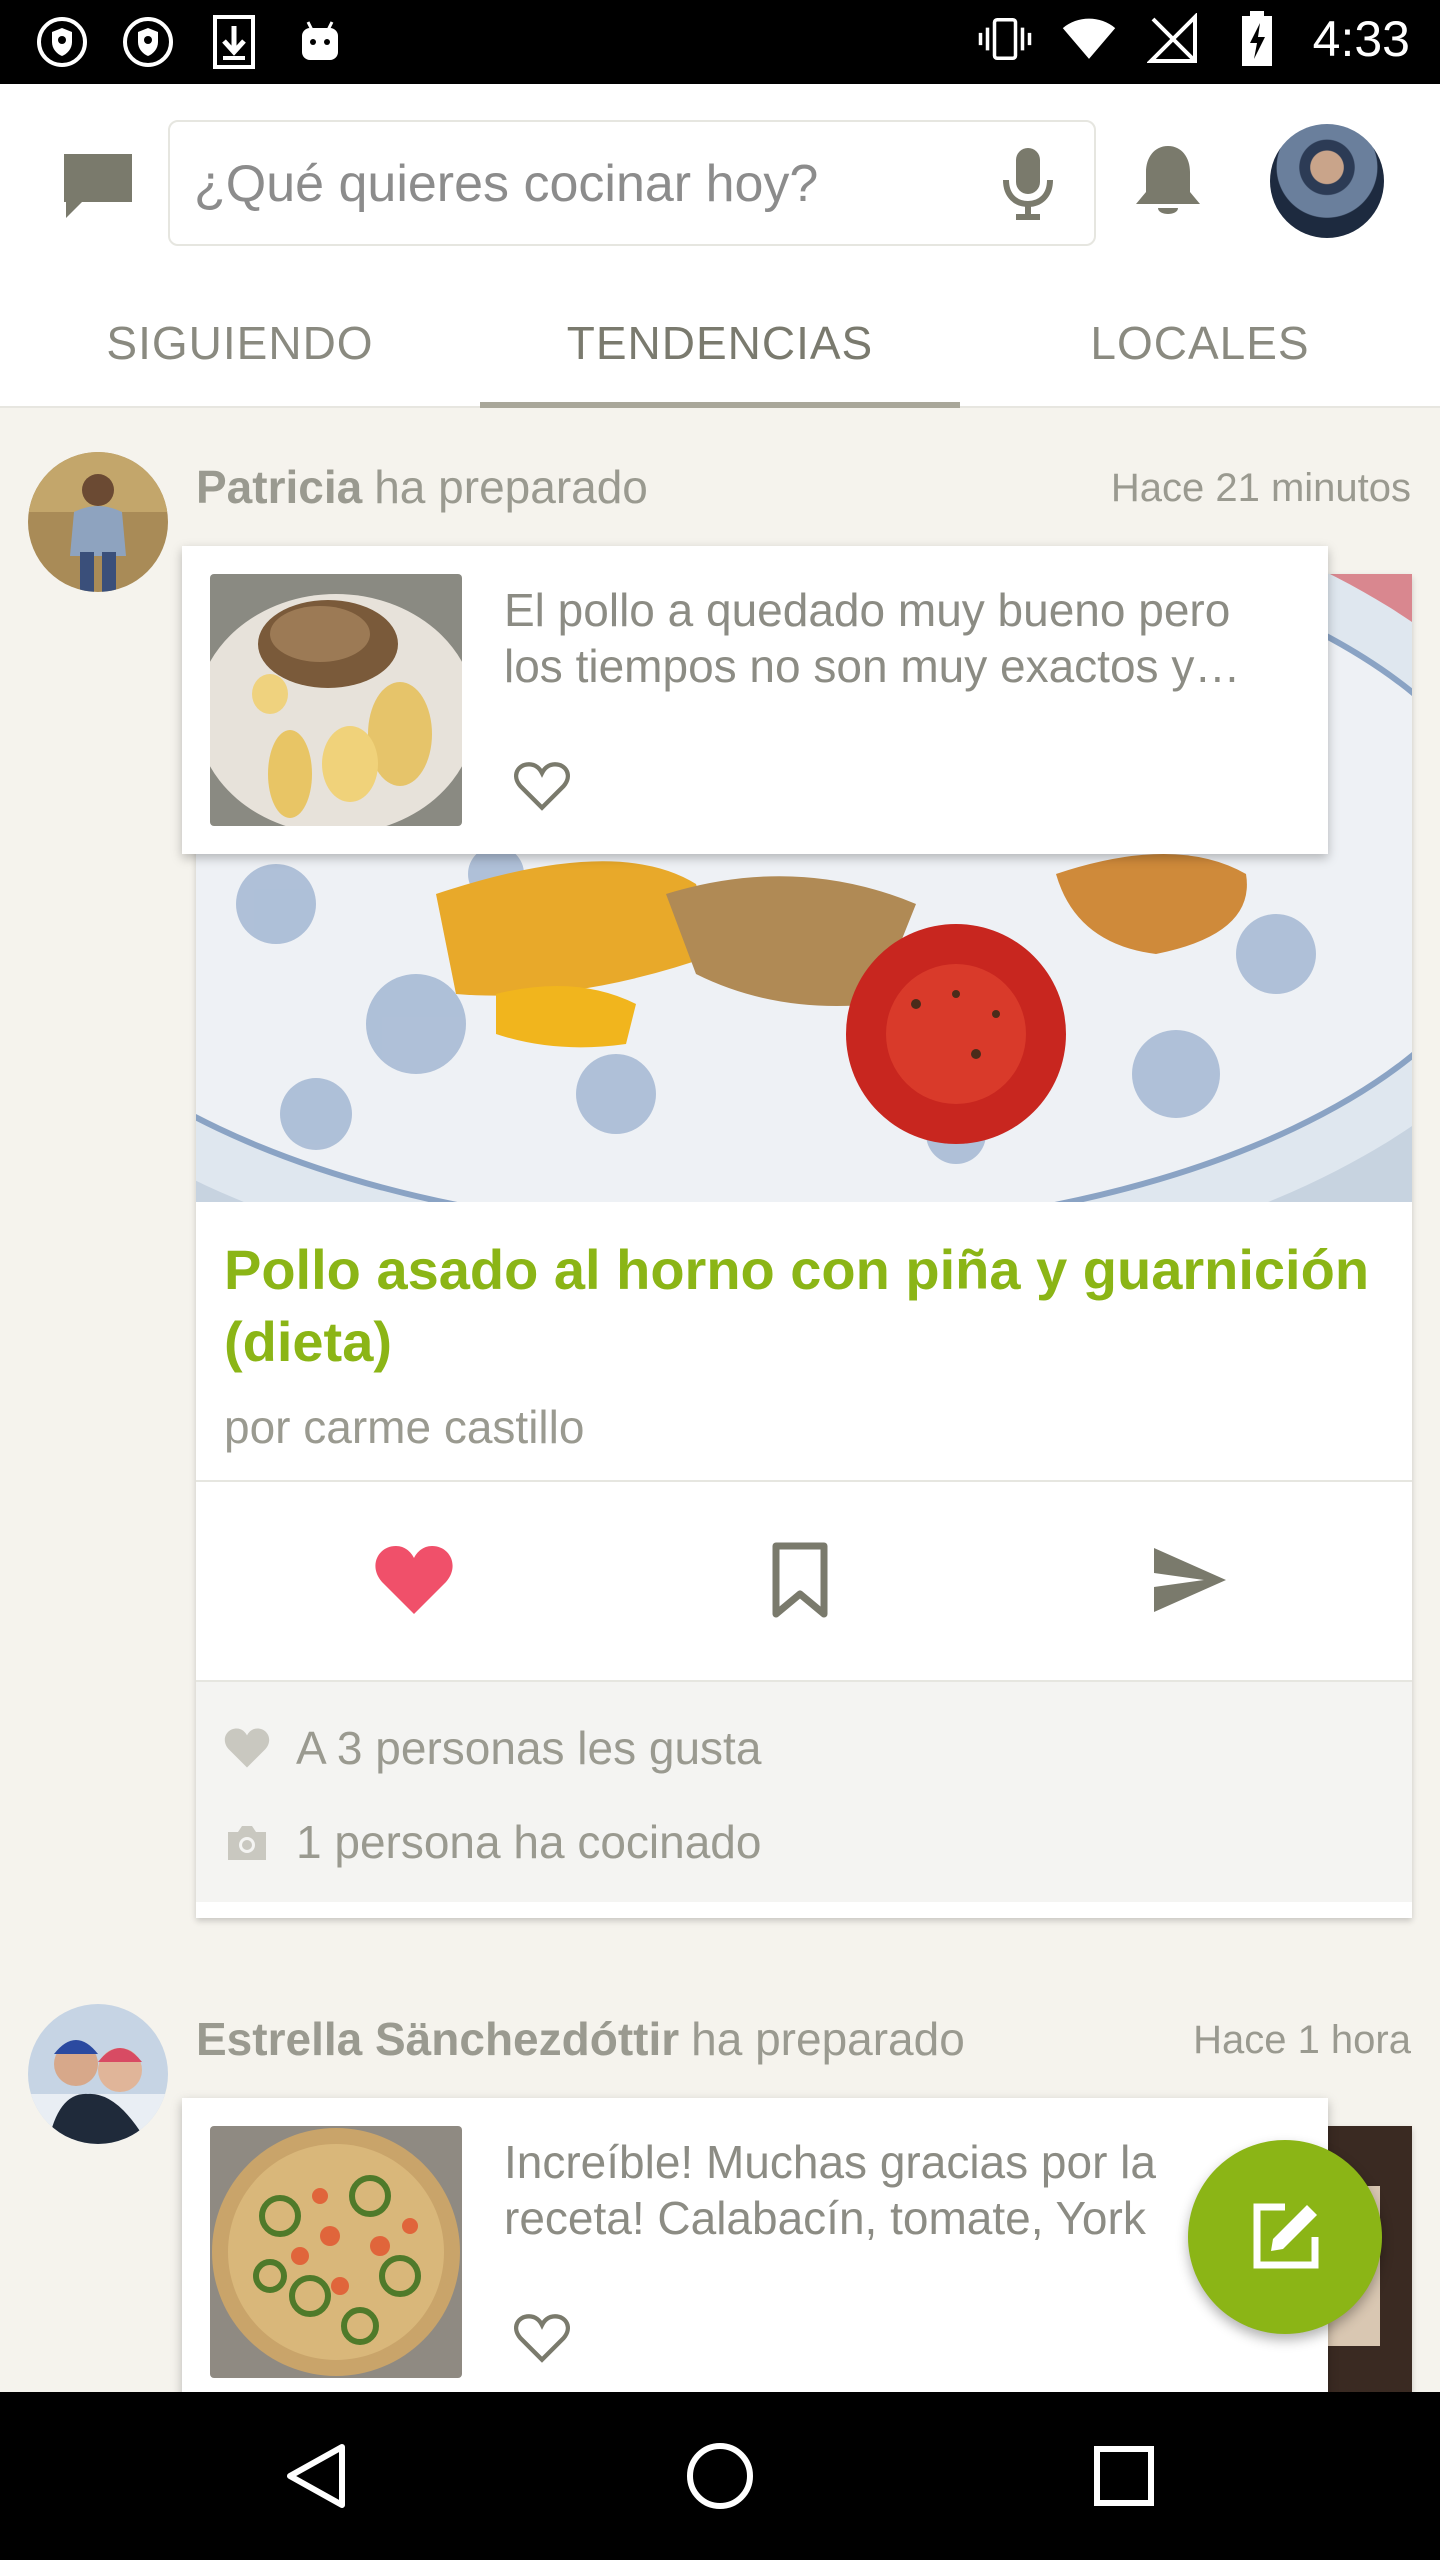  I want to click on tab-siguiendo: SIGUIENDO, so click(240, 343).